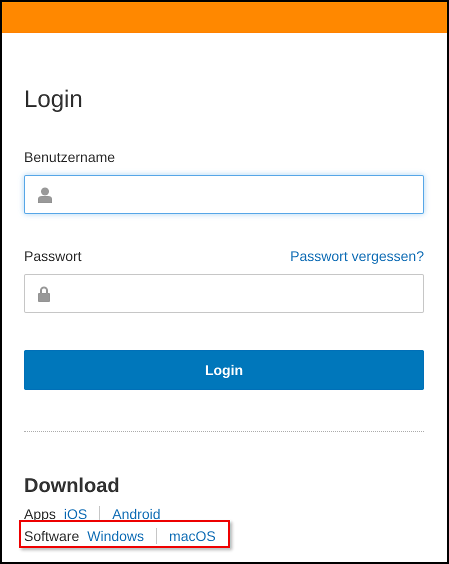  What do you see at coordinates (45, 194) in the screenshot?
I see `user-icon` at bounding box center [45, 194].